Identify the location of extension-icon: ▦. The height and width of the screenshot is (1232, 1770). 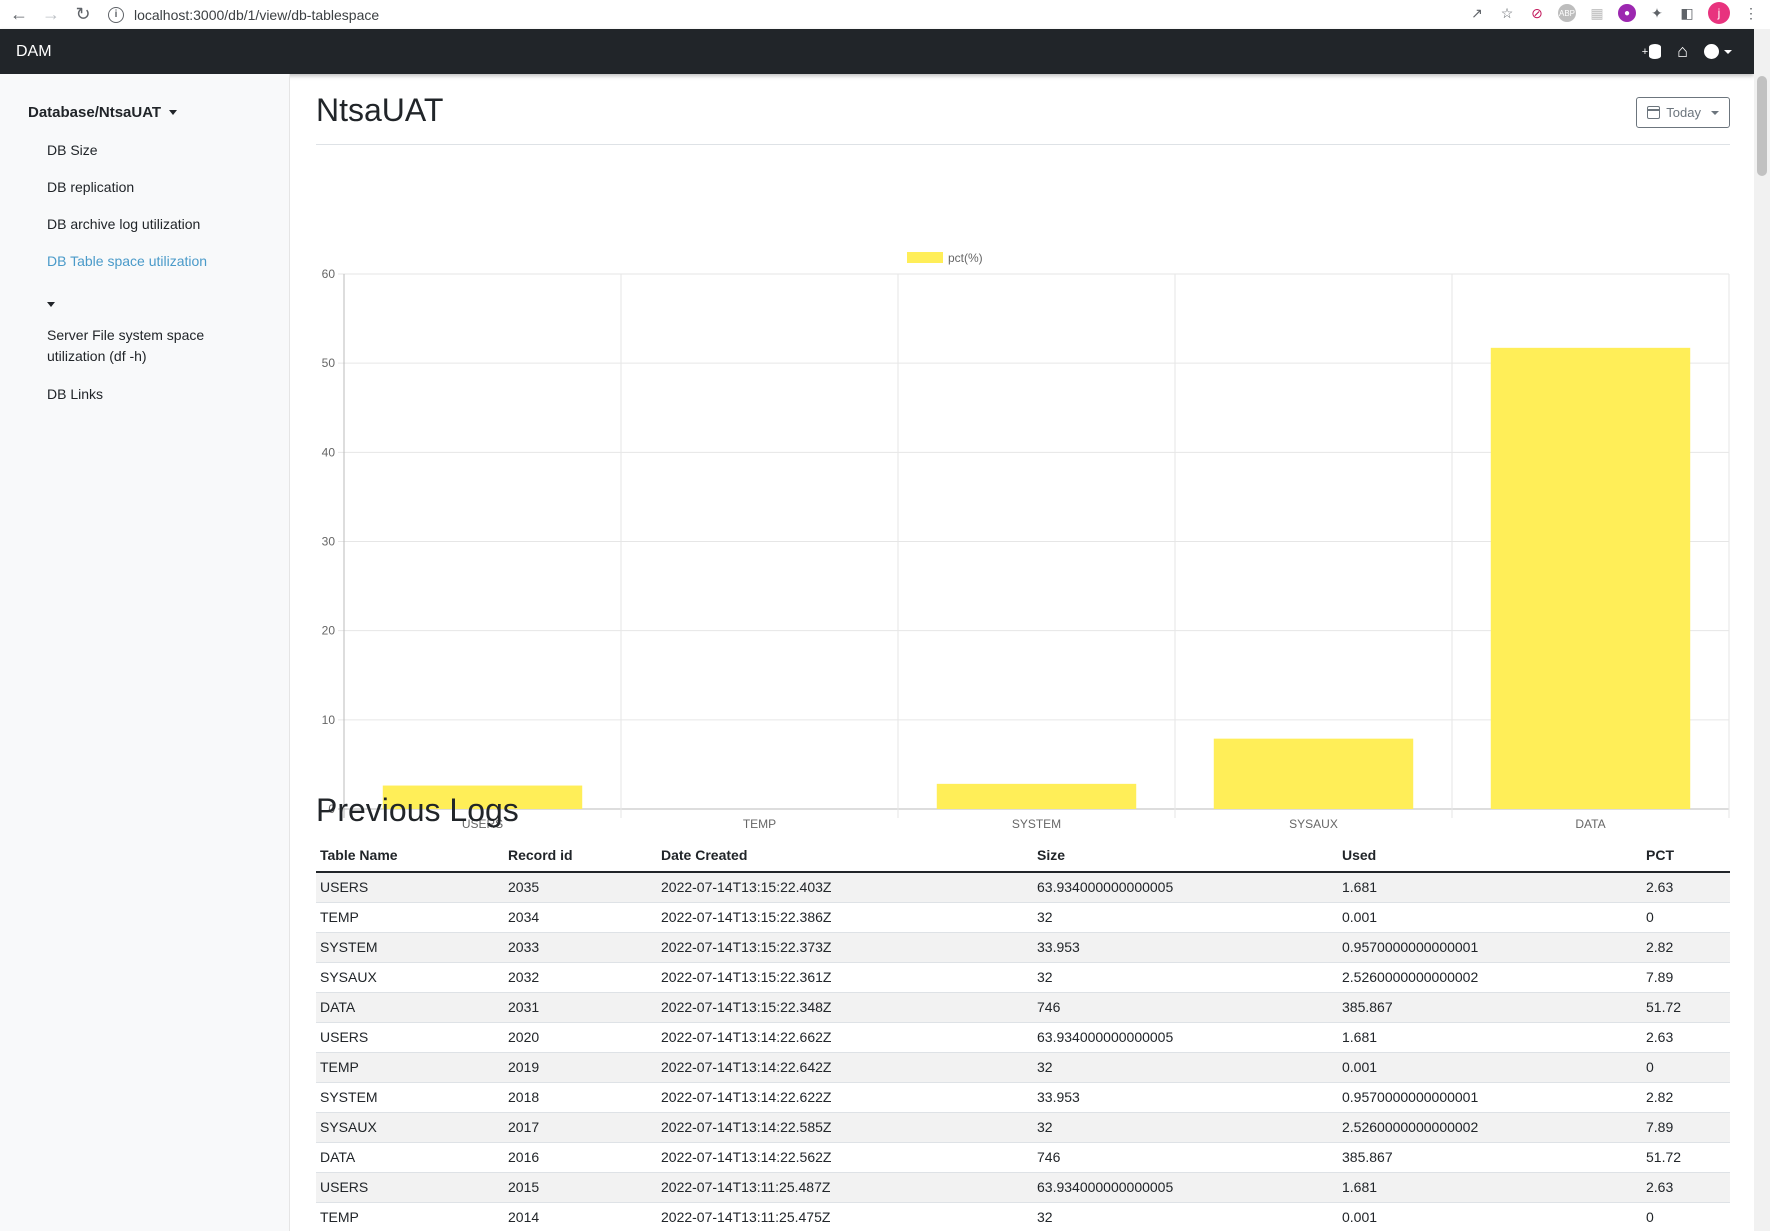
(1597, 13).